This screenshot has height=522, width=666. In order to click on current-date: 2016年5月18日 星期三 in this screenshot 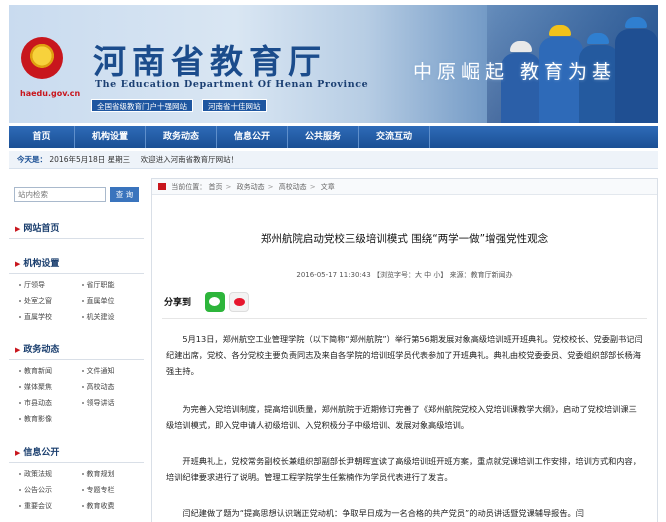, I will do `click(90, 159)`.